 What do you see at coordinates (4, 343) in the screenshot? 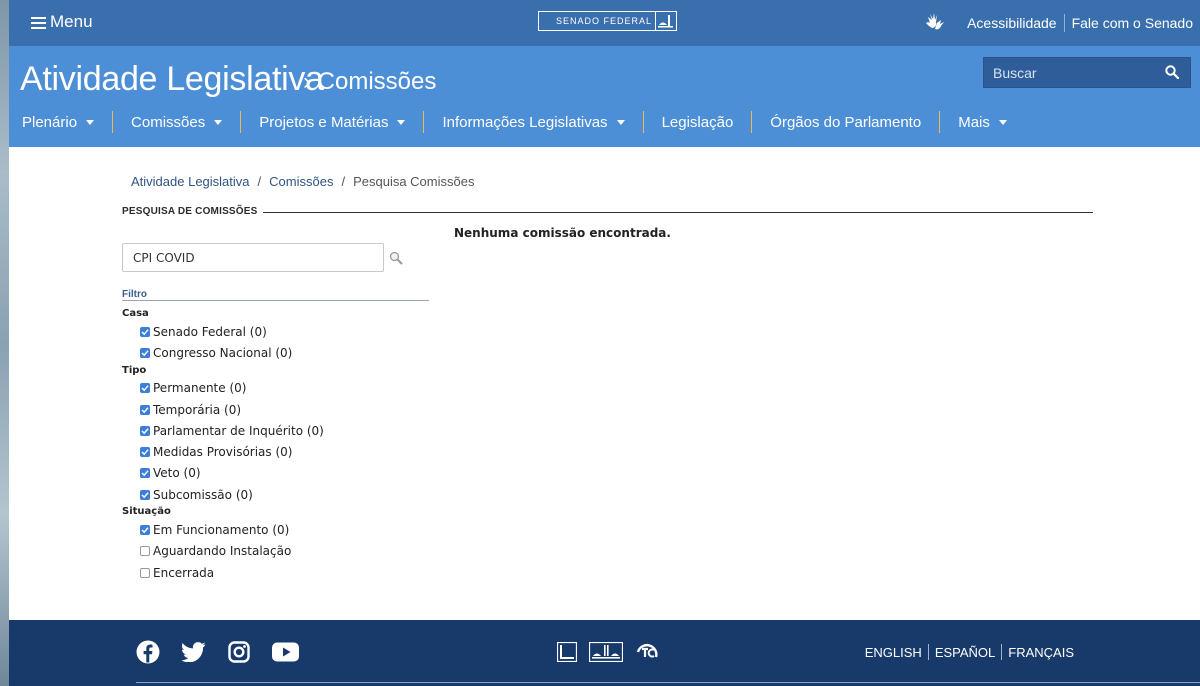
I see `desktop-background-strip` at bounding box center [4, 343].